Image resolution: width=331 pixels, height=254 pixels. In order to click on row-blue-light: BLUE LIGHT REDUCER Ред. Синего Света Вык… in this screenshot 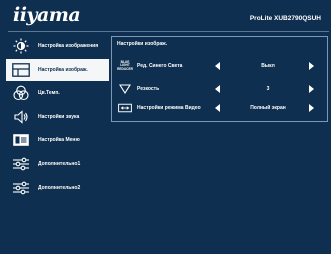, I will do `click(219, 66)`.